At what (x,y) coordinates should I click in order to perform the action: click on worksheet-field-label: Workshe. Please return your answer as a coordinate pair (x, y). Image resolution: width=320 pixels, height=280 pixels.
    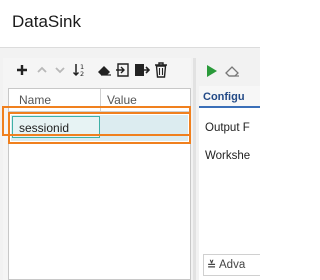
    Looking at the image, I should click on (228, 156).